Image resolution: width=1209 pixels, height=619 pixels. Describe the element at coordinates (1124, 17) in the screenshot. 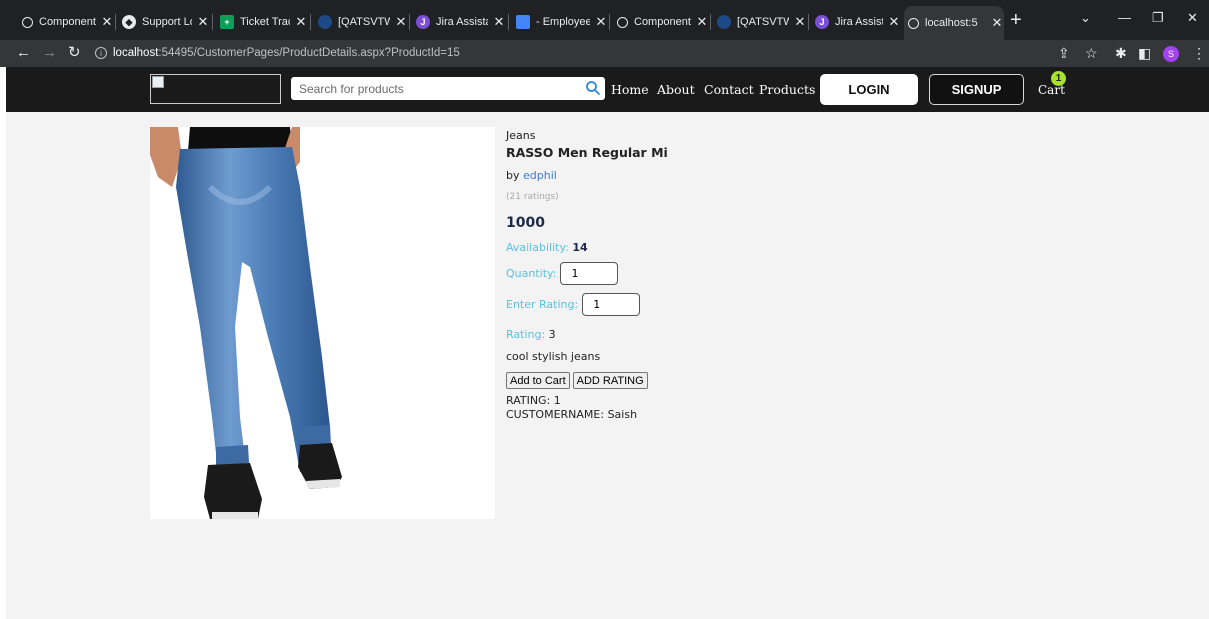

I see `minimize-icon: —` at that location.